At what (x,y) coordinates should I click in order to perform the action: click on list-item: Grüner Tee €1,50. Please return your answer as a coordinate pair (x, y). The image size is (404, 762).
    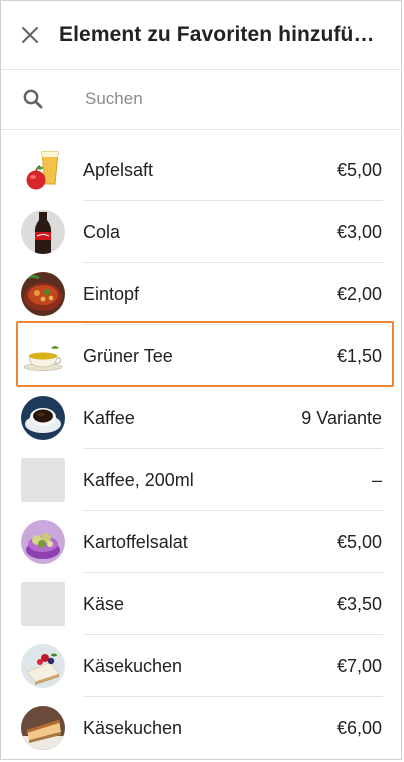
    Looking at the image, I should click on (201, 356).